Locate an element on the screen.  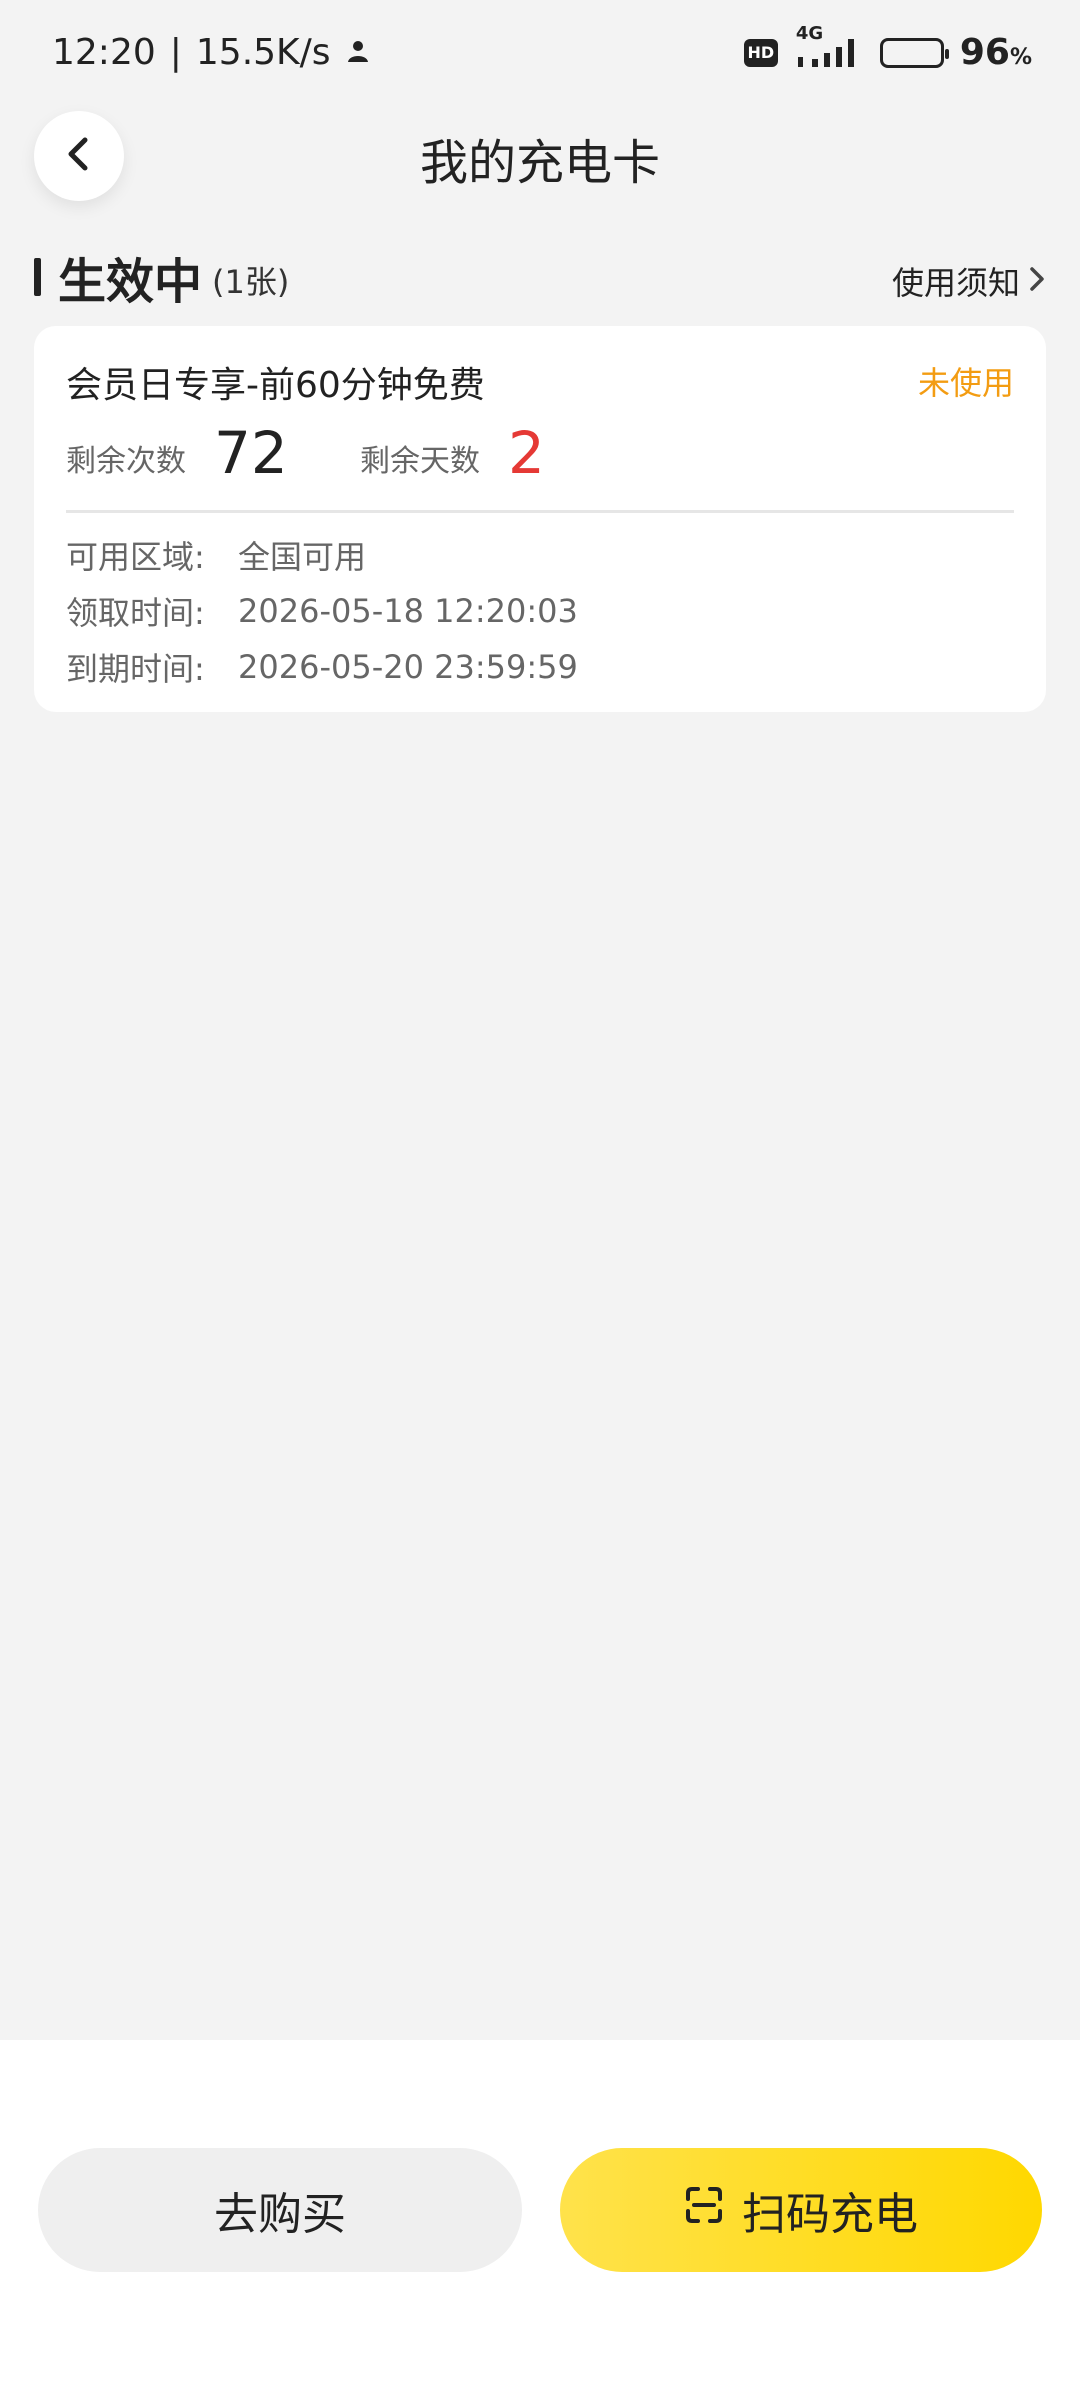
info-row-expiry: 到期时间: 2026-05-20 23:59:59 is located at coordinates (540, 667).